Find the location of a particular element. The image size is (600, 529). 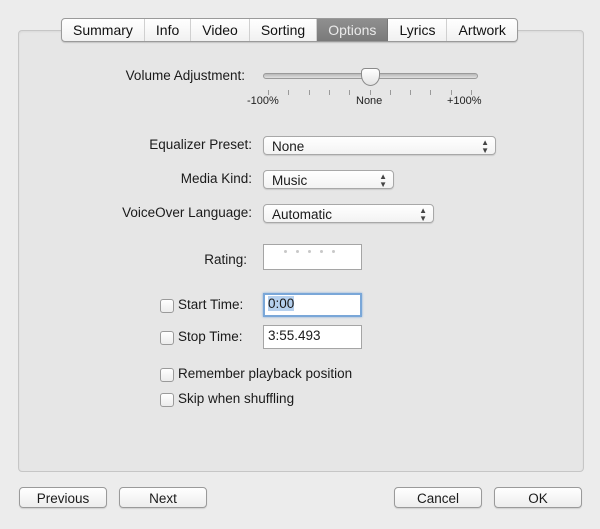

equalizer-preset-value: None is located at coordinates (288, 146).